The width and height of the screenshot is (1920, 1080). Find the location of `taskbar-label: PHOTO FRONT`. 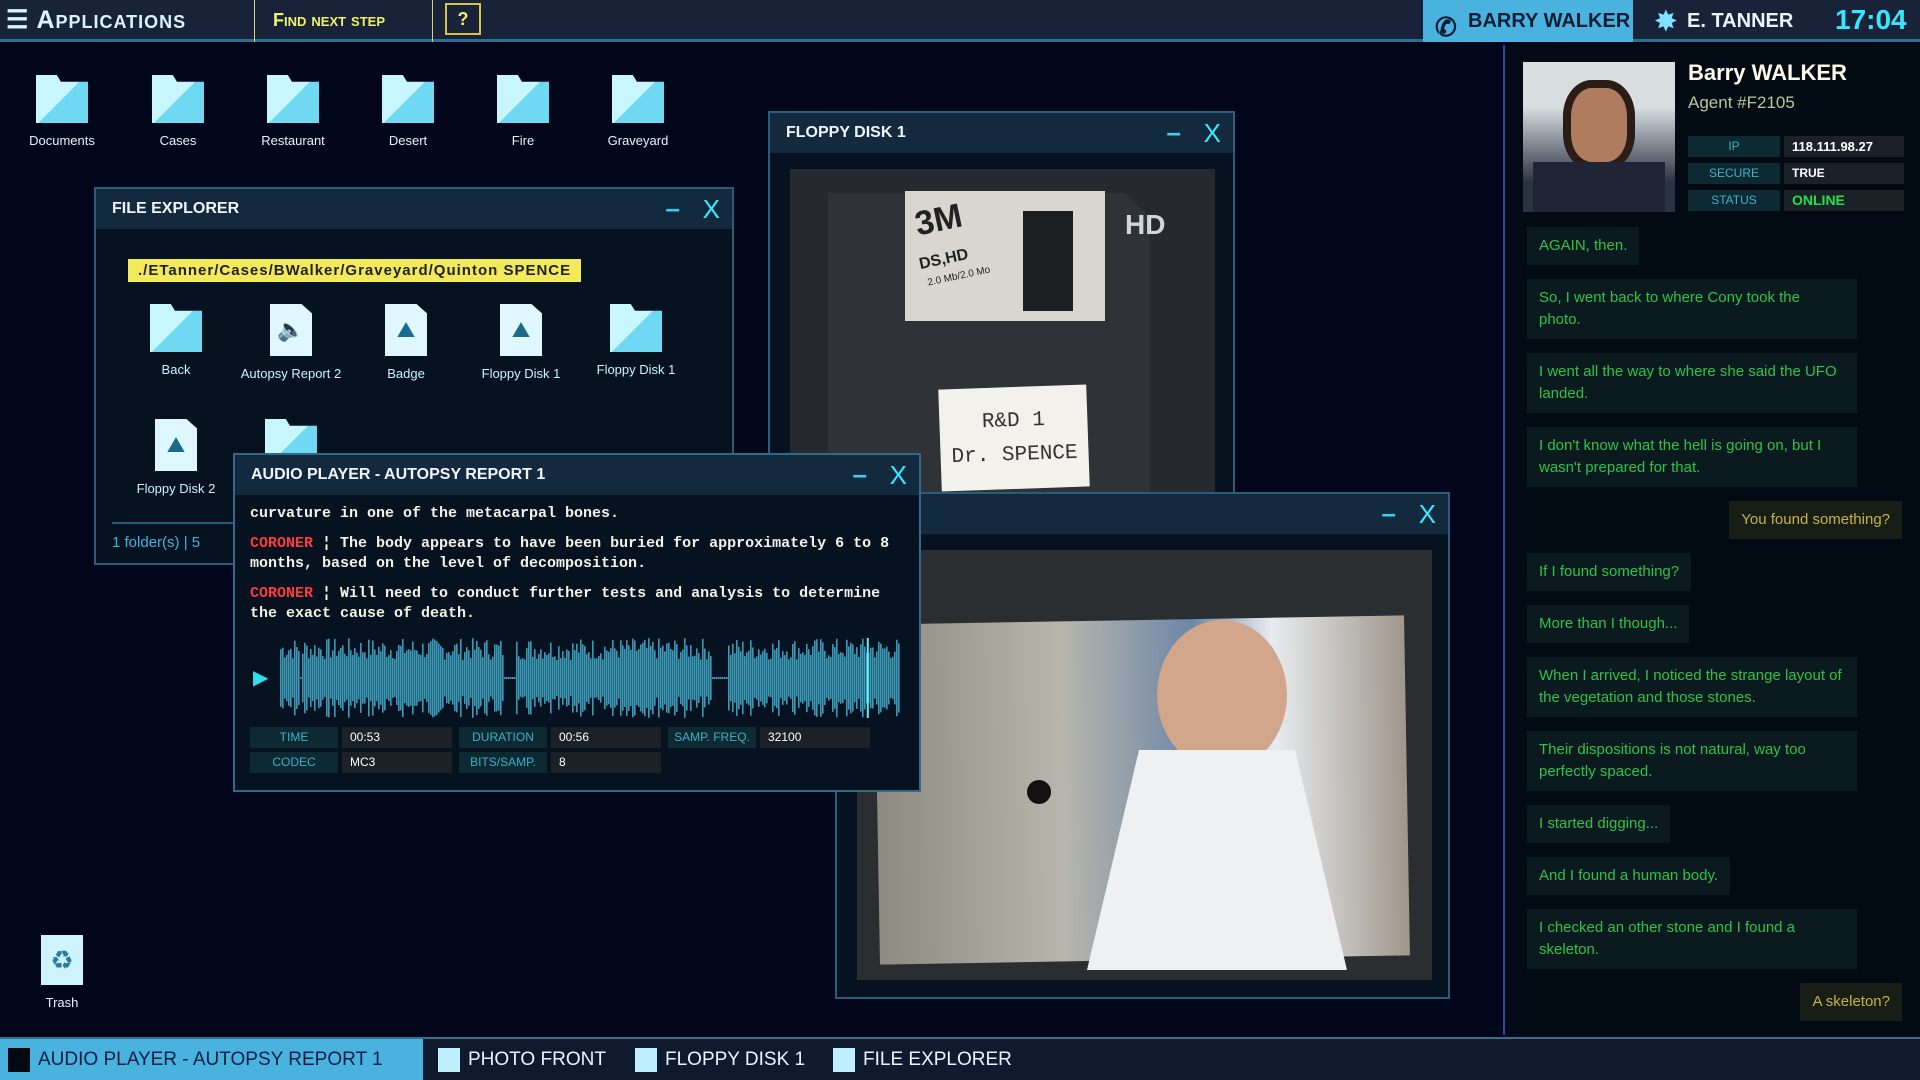

taskbar-label: PHOTO FRONT is located at coordinates (537, 1059).